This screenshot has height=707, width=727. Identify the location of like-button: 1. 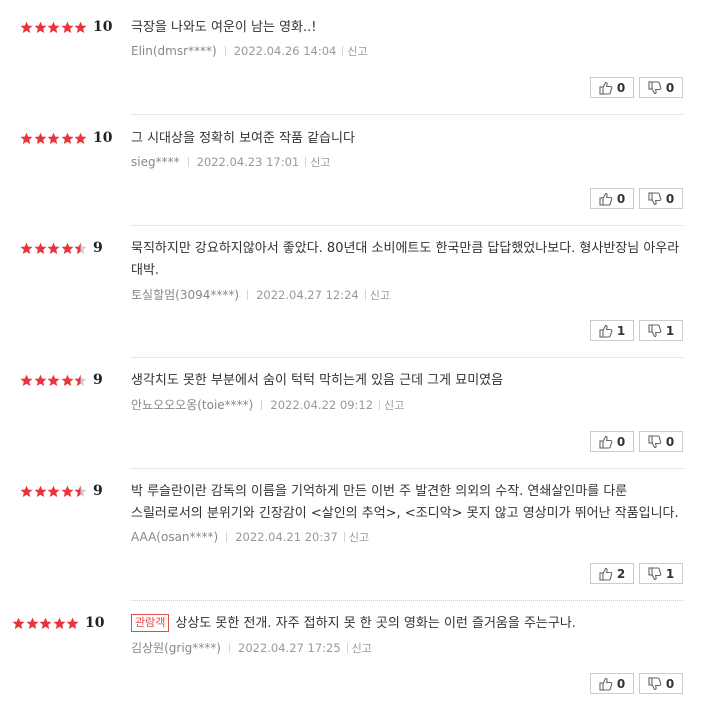
(612, 330).